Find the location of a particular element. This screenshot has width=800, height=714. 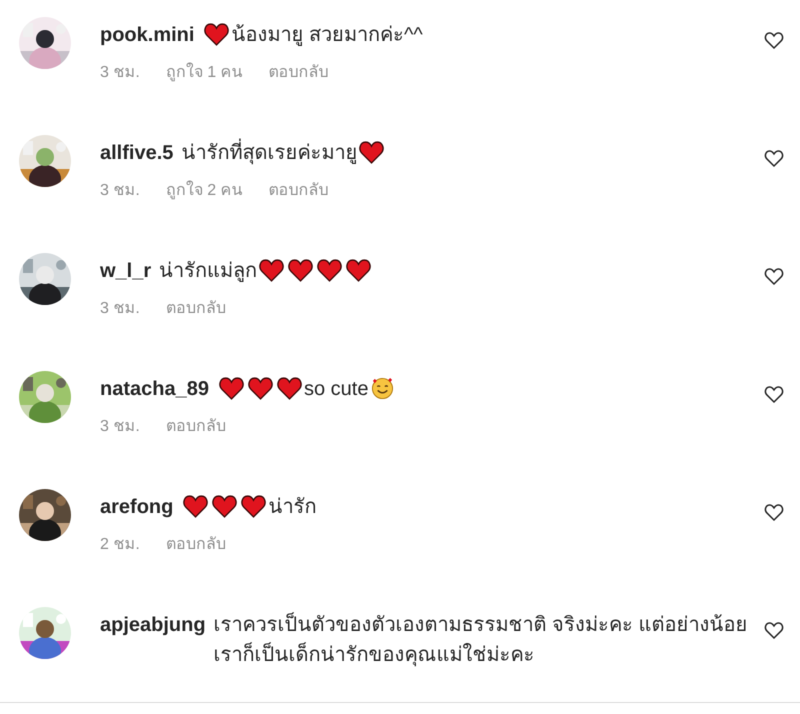

like-count: ถูกใจ 2 คน is located at coordinates (204, 191).